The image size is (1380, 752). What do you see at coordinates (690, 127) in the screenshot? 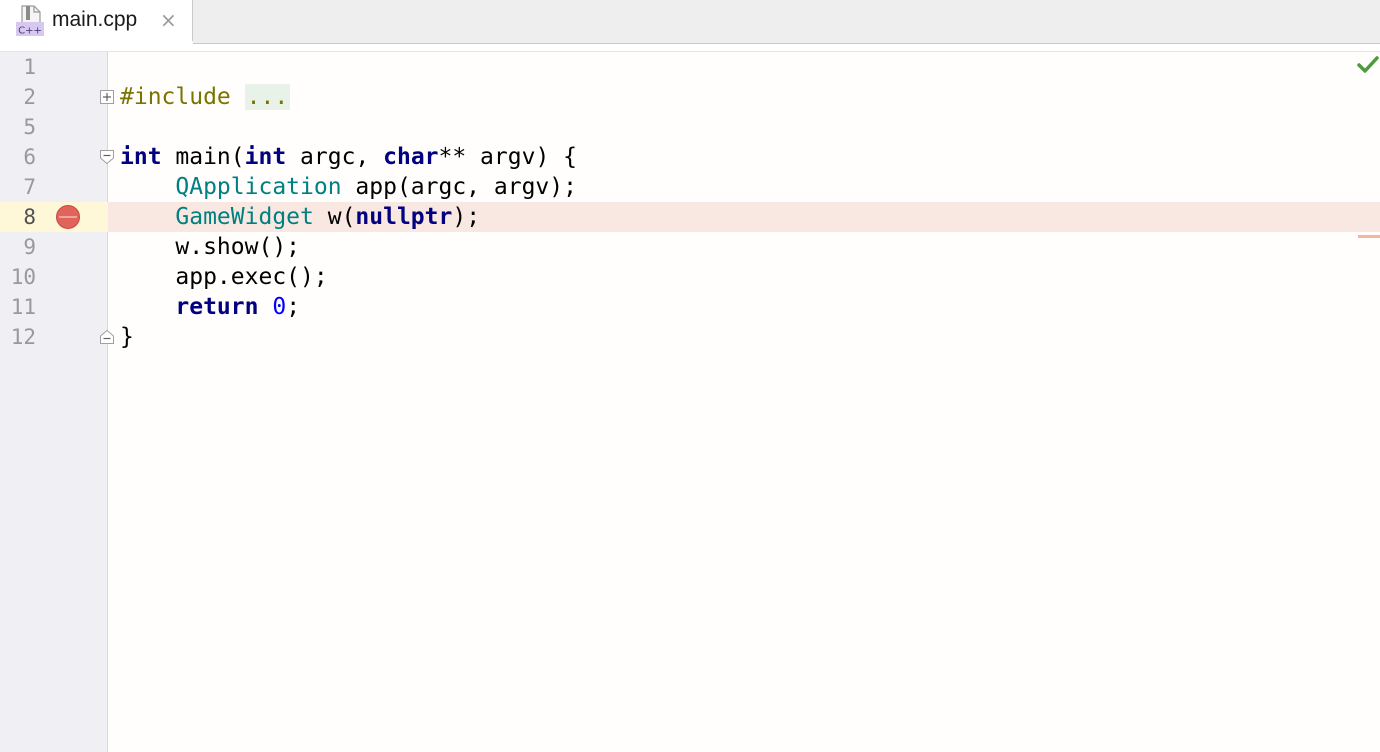
I see `code-line-5: 5` at bounding box center [690, 127].